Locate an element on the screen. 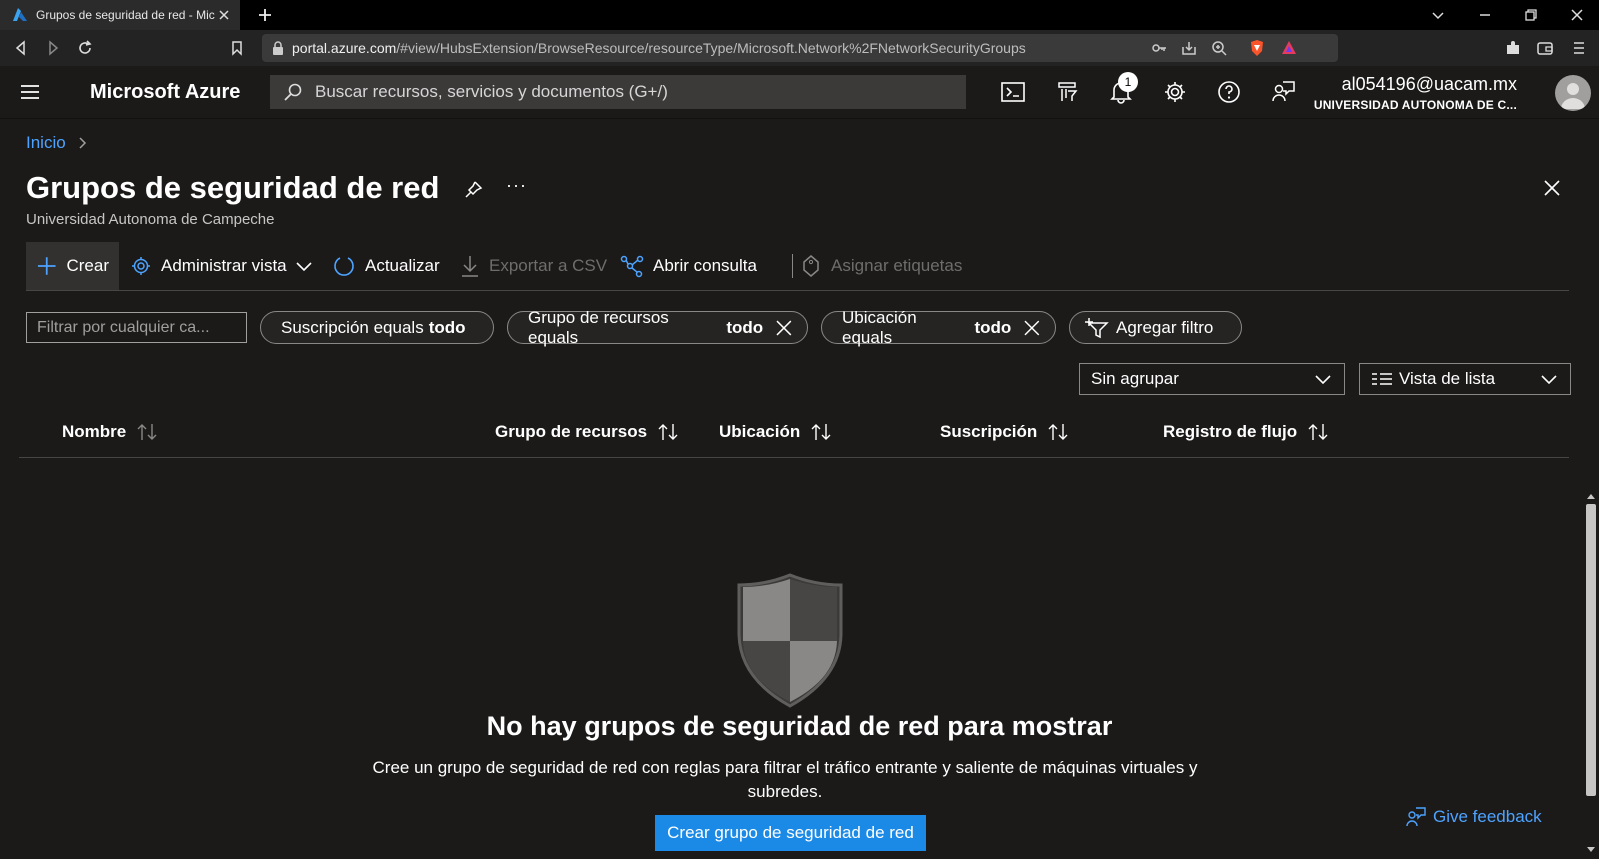 This screenshot has width=1599, height=859. filter-input is located at coordinates (136, 327).